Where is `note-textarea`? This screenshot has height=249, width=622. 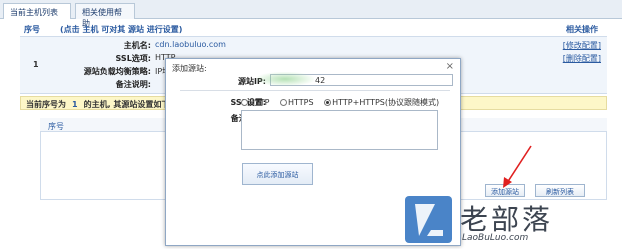 note-textarea is located at coordinates (339, 130).